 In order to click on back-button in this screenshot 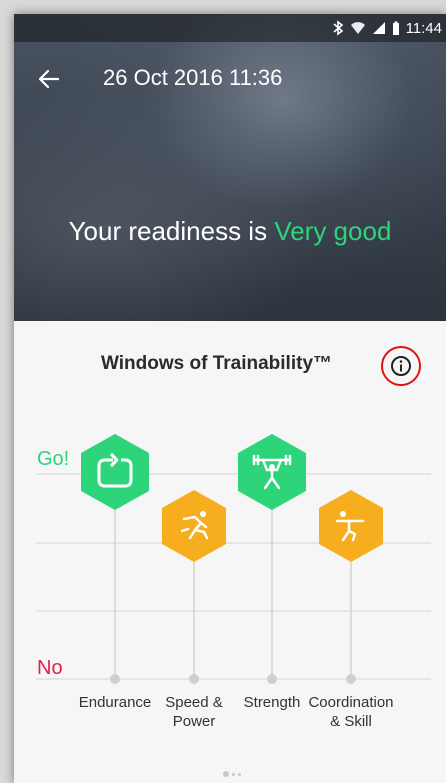, I will do `click(49, 79)`.